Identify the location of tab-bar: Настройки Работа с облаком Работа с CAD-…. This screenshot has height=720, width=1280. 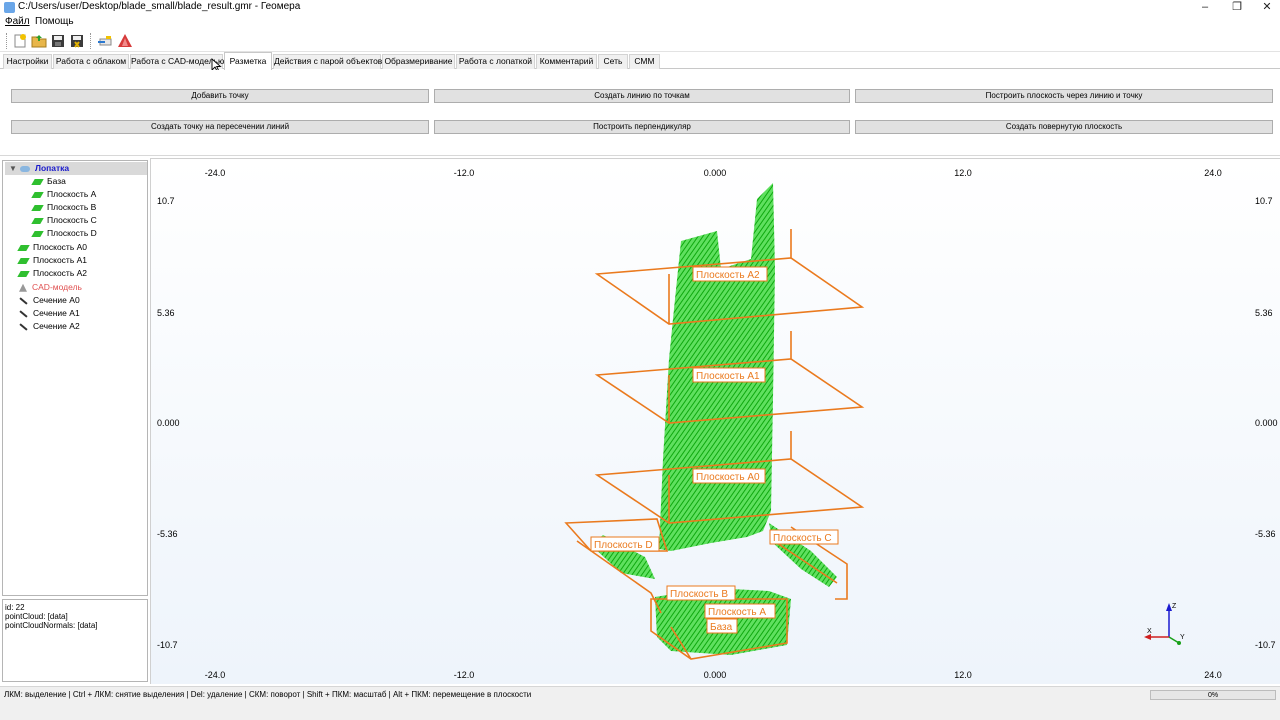
(640, 62).